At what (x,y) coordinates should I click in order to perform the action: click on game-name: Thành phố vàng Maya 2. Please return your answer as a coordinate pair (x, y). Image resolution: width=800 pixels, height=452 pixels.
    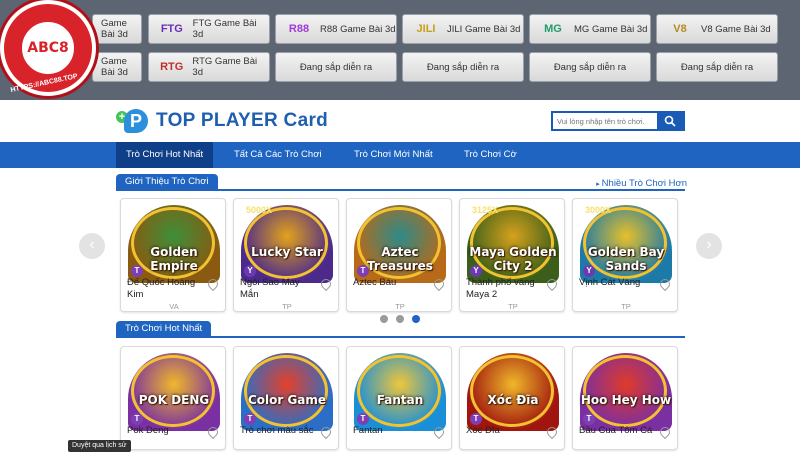
    Looking at the image, I should click on (500, 288).